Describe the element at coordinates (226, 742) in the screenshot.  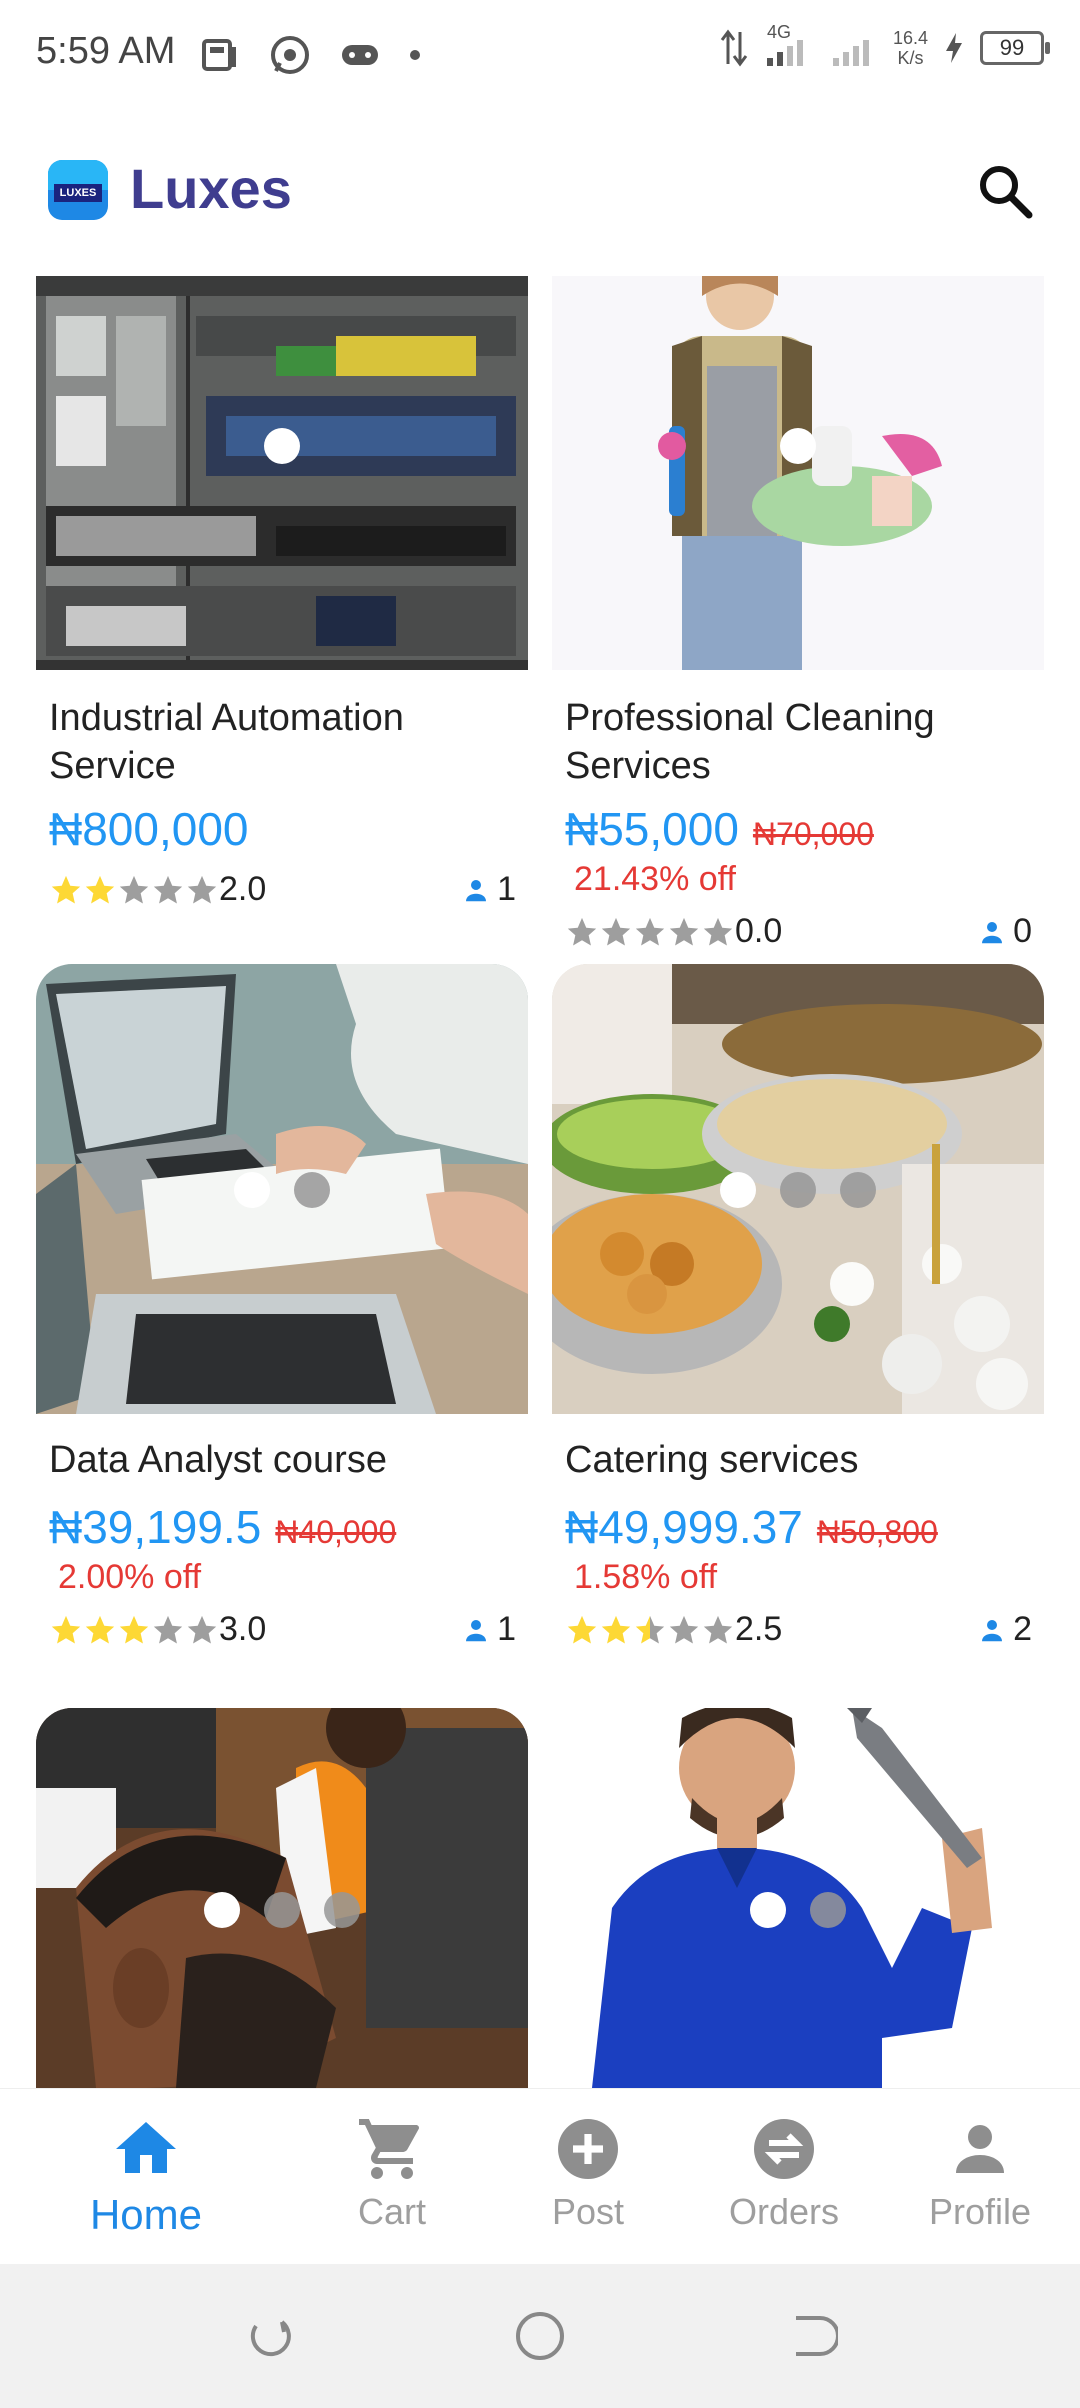
I see `product-title: Industrial Automation Service` at that location.